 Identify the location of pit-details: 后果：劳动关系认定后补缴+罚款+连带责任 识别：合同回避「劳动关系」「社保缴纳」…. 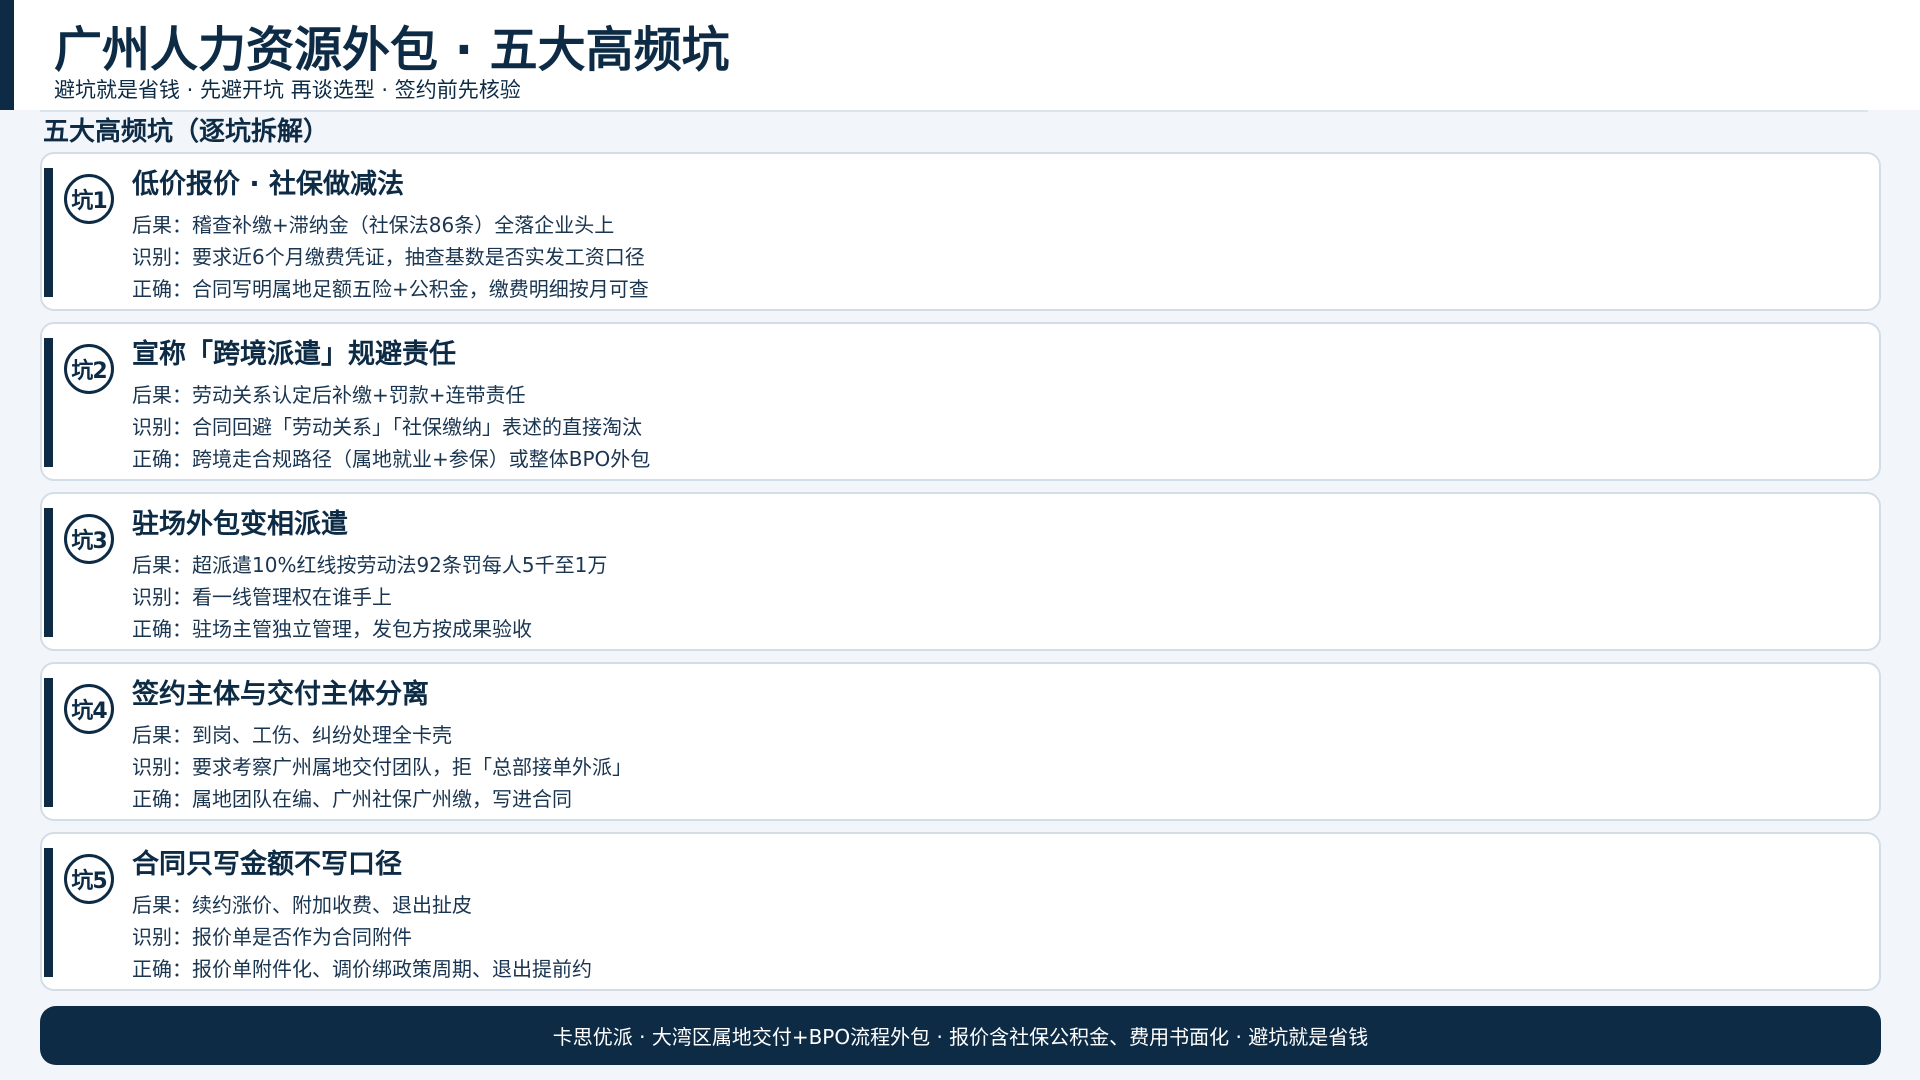
(391, 427).